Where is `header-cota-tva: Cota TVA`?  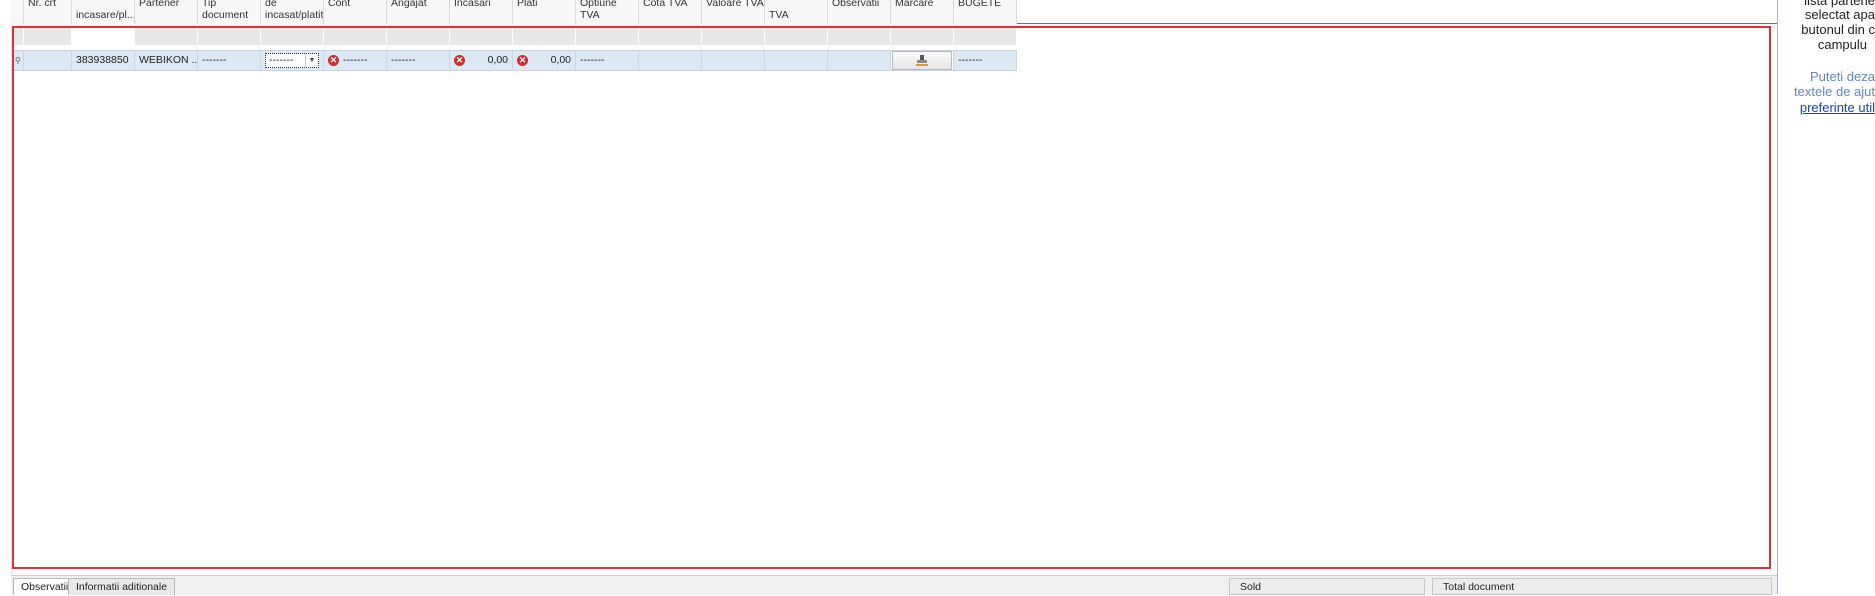
header-cota-tva: Cota TVA is located at coordinates (670, 12).